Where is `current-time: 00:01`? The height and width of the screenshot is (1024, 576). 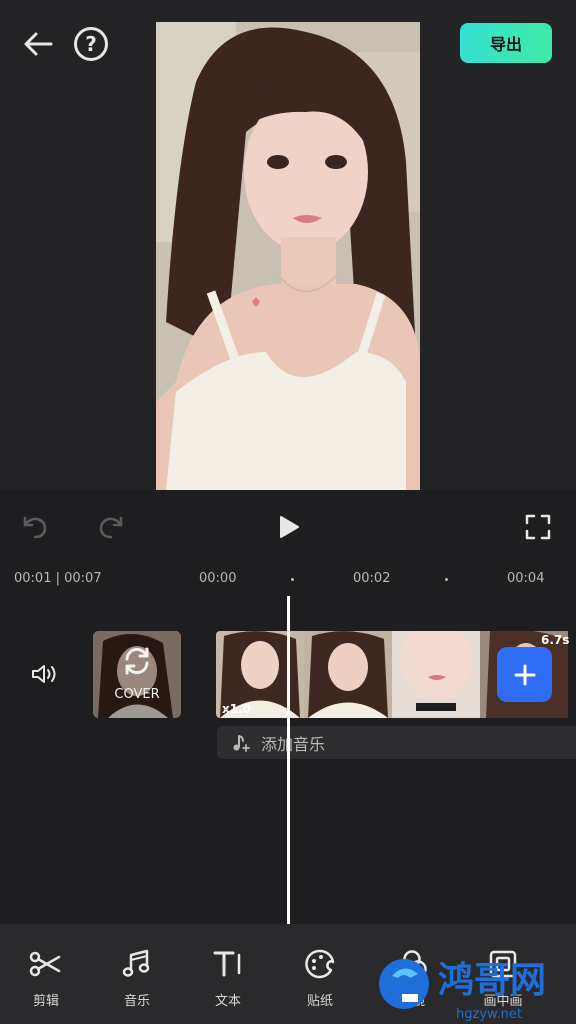
current-time: 00:01 is located at coordinates (33, 578).